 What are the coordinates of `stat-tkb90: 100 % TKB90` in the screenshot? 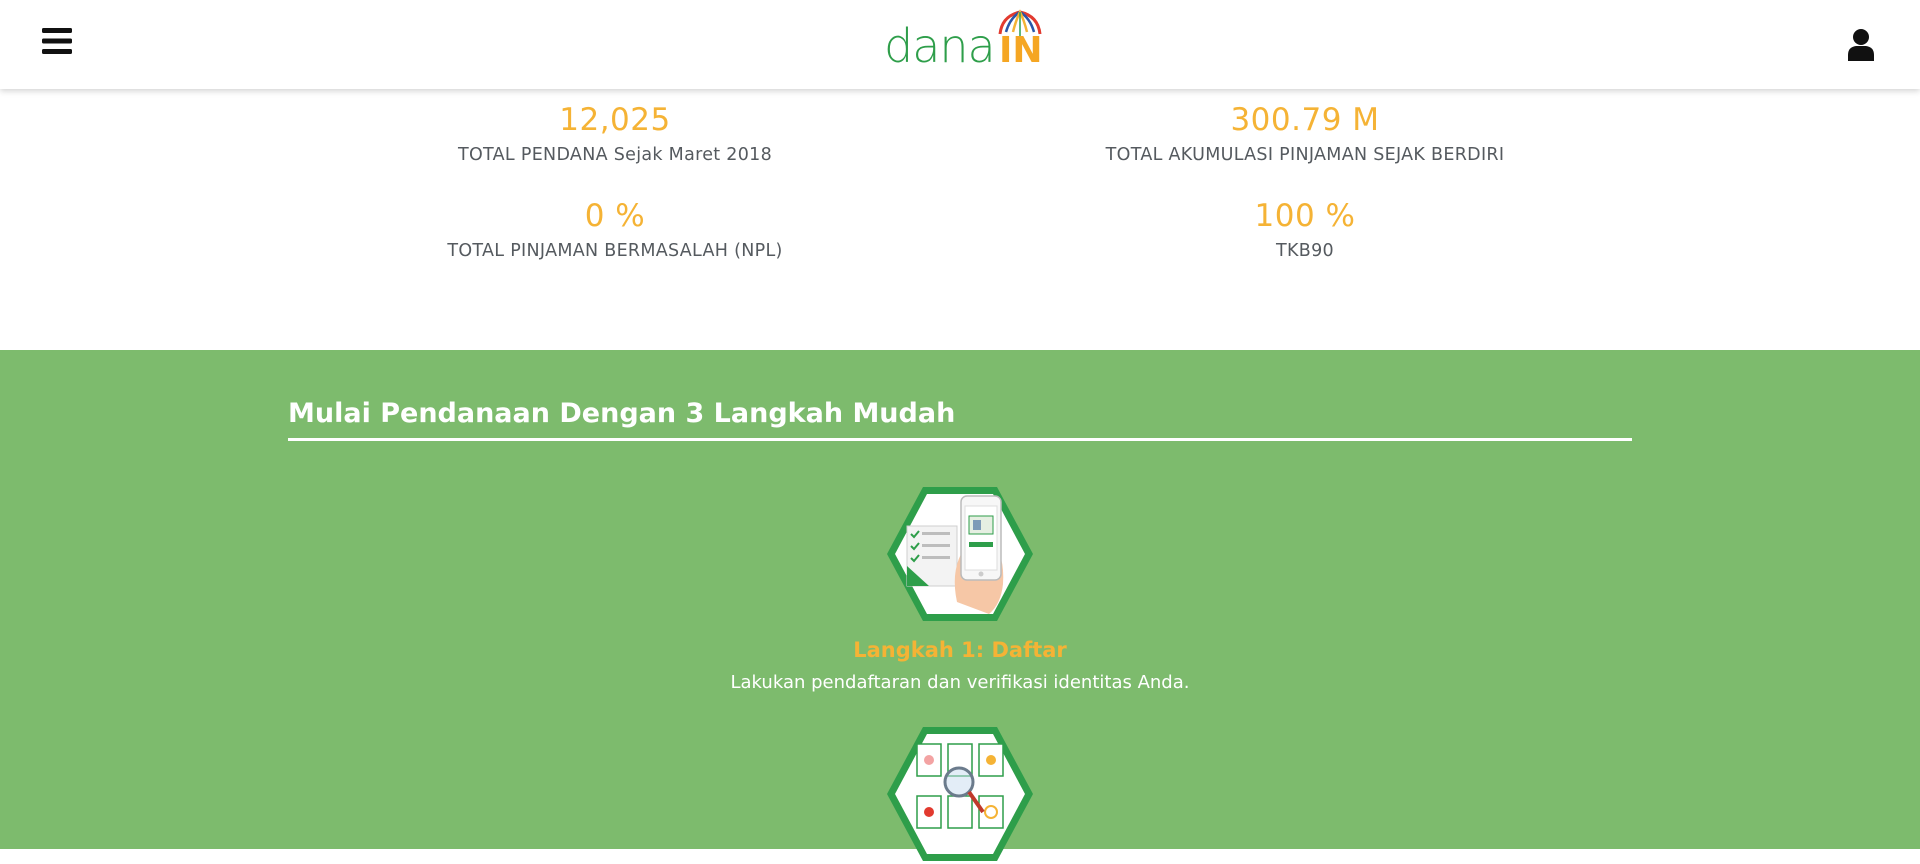 It's located at (1305, 230).